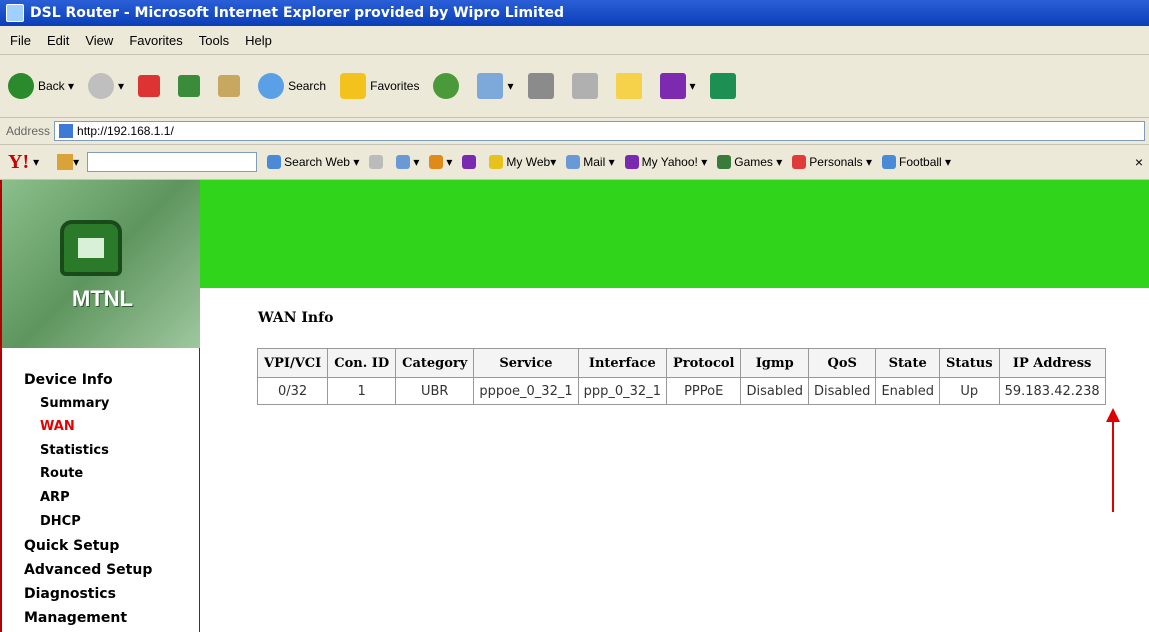  Describe the element at coordinates (1139, 162) in the screenshot. I see `close-toolbar-icon: ×` at that location.